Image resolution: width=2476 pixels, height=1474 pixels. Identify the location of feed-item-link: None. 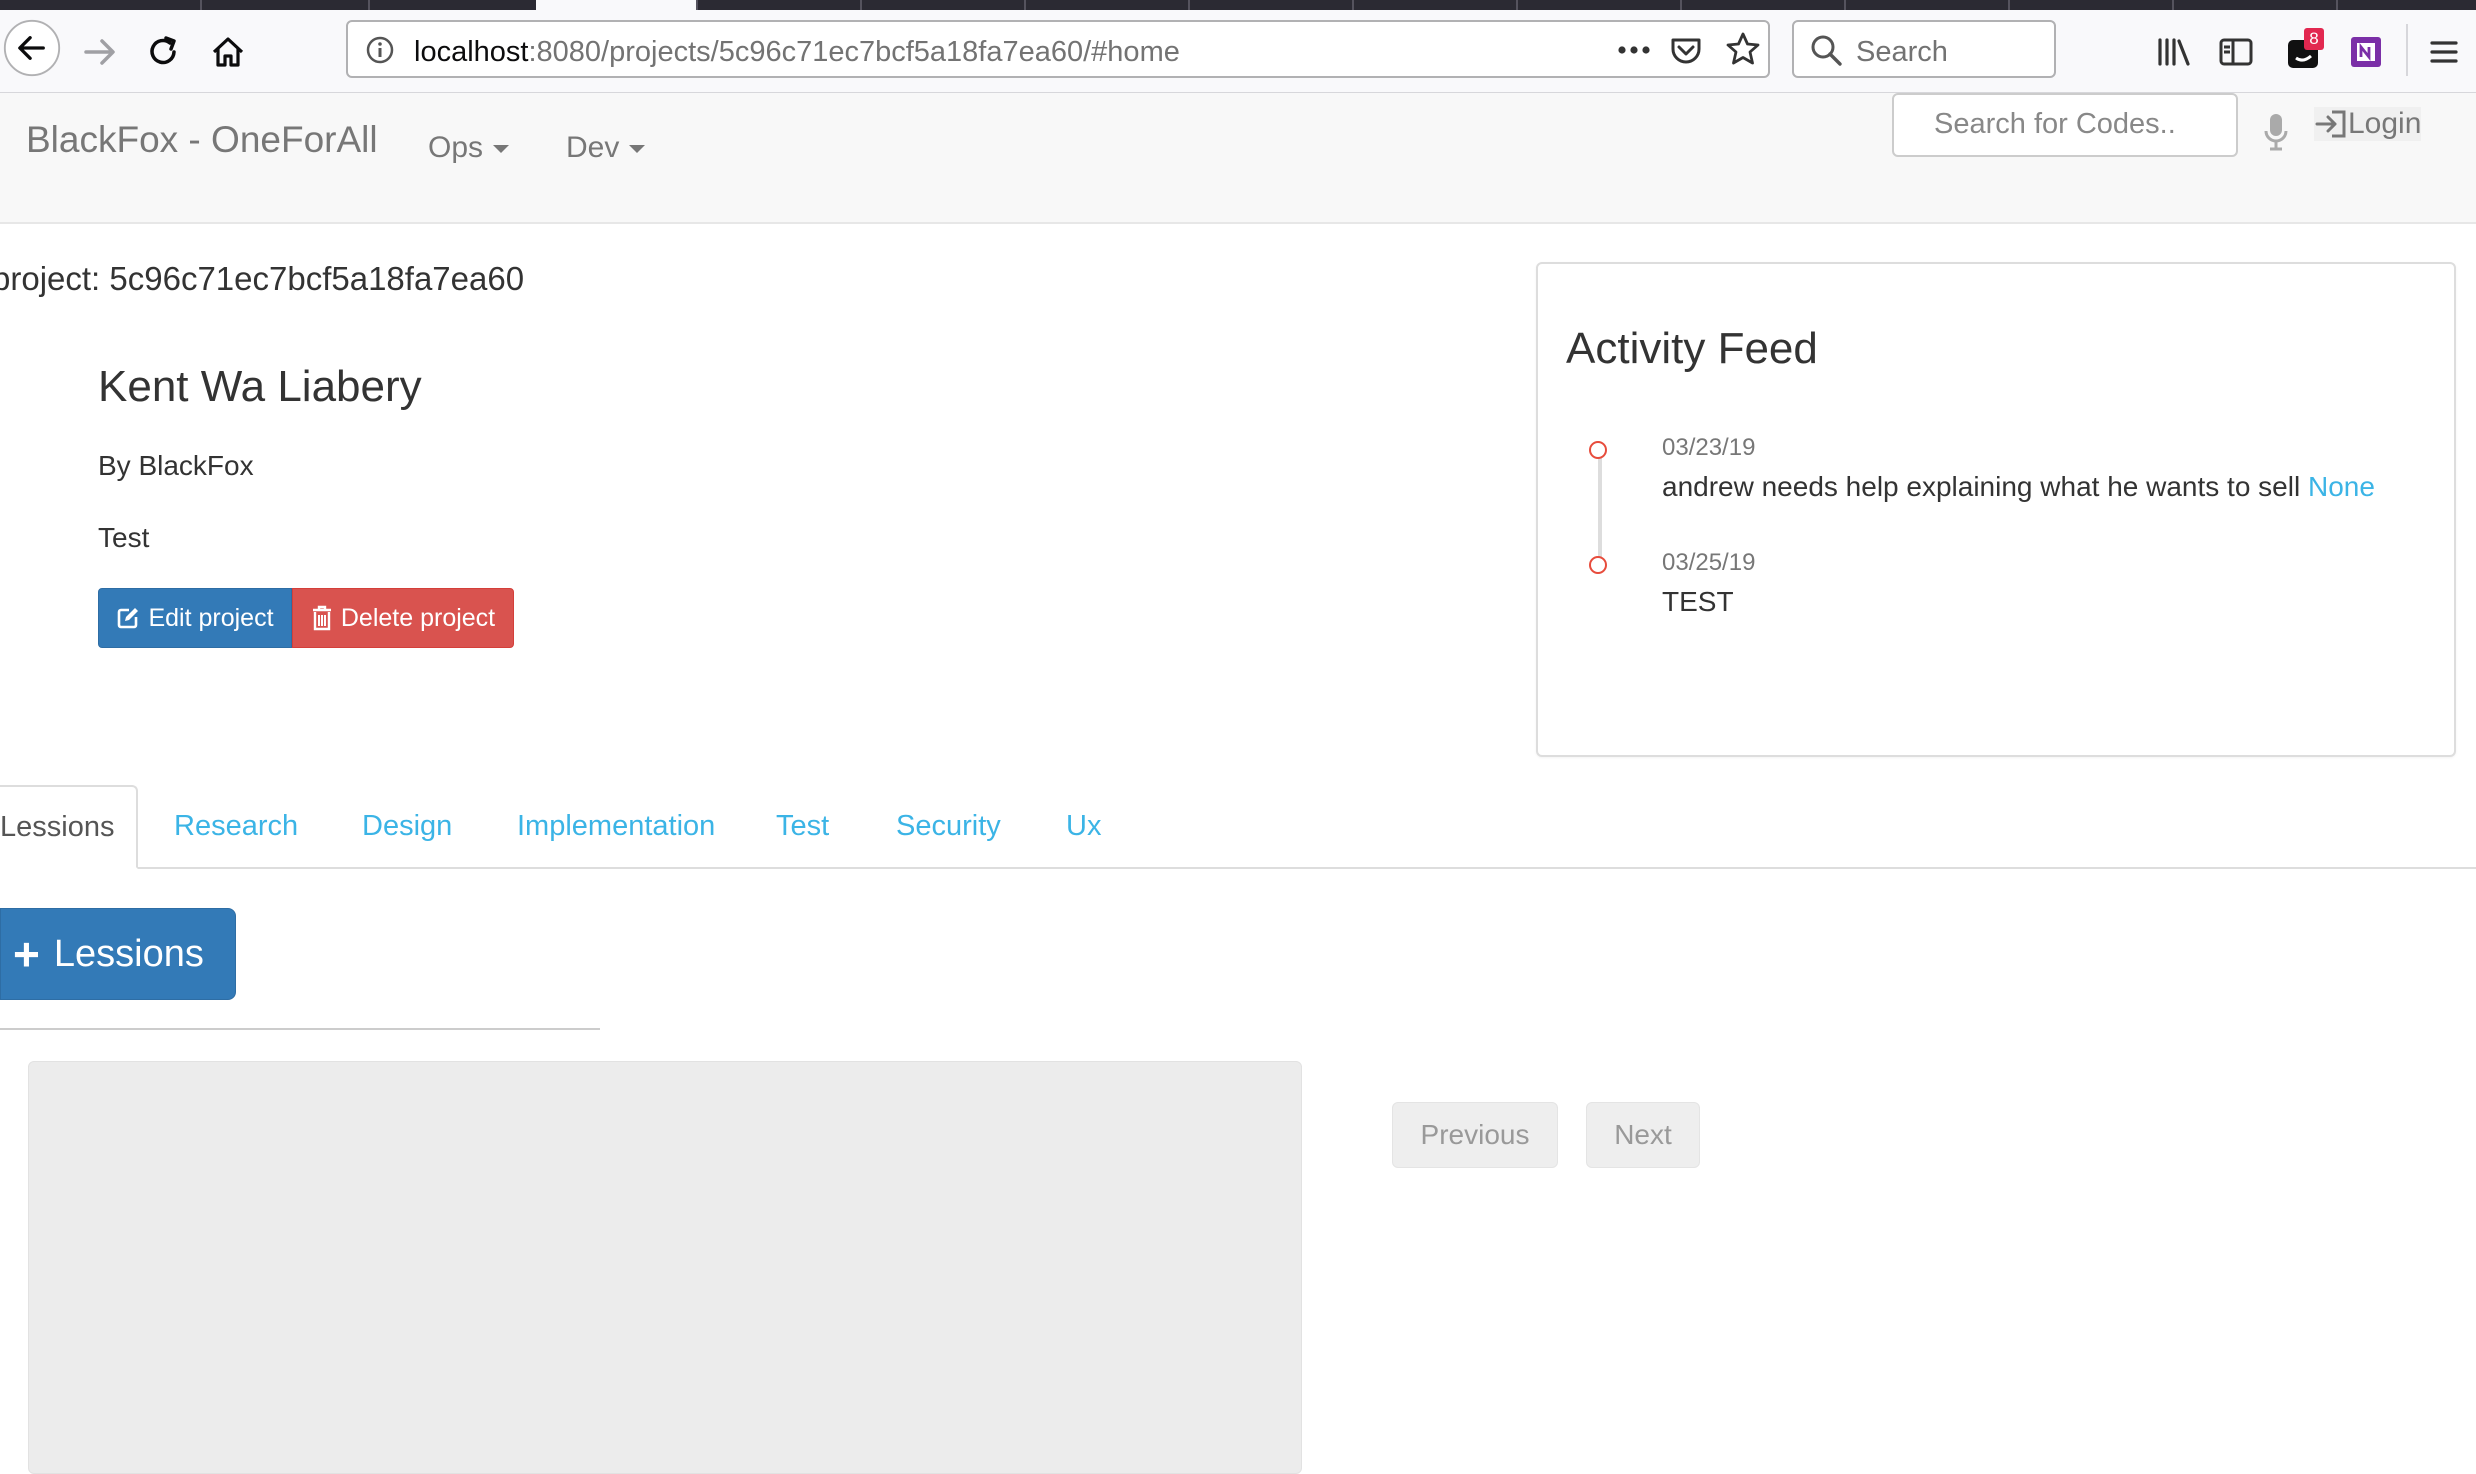
(2341, 486).